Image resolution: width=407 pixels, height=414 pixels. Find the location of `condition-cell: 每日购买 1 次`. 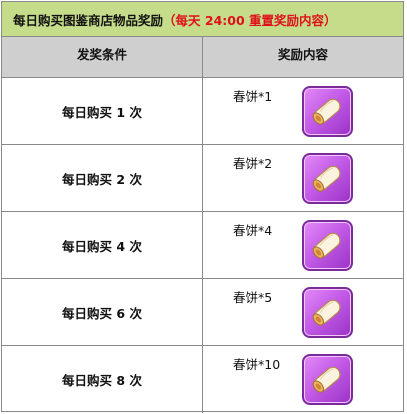

condition-cell: 每日购买 1 次 is located at coordinates (102, 111).